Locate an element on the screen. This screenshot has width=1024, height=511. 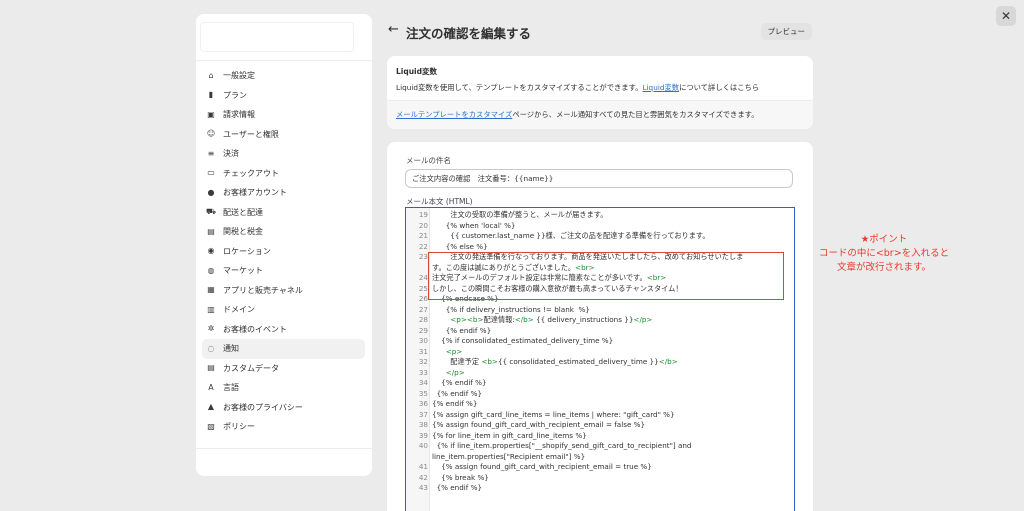
payments-icon: ≡ is located at coordinates (211, 153).